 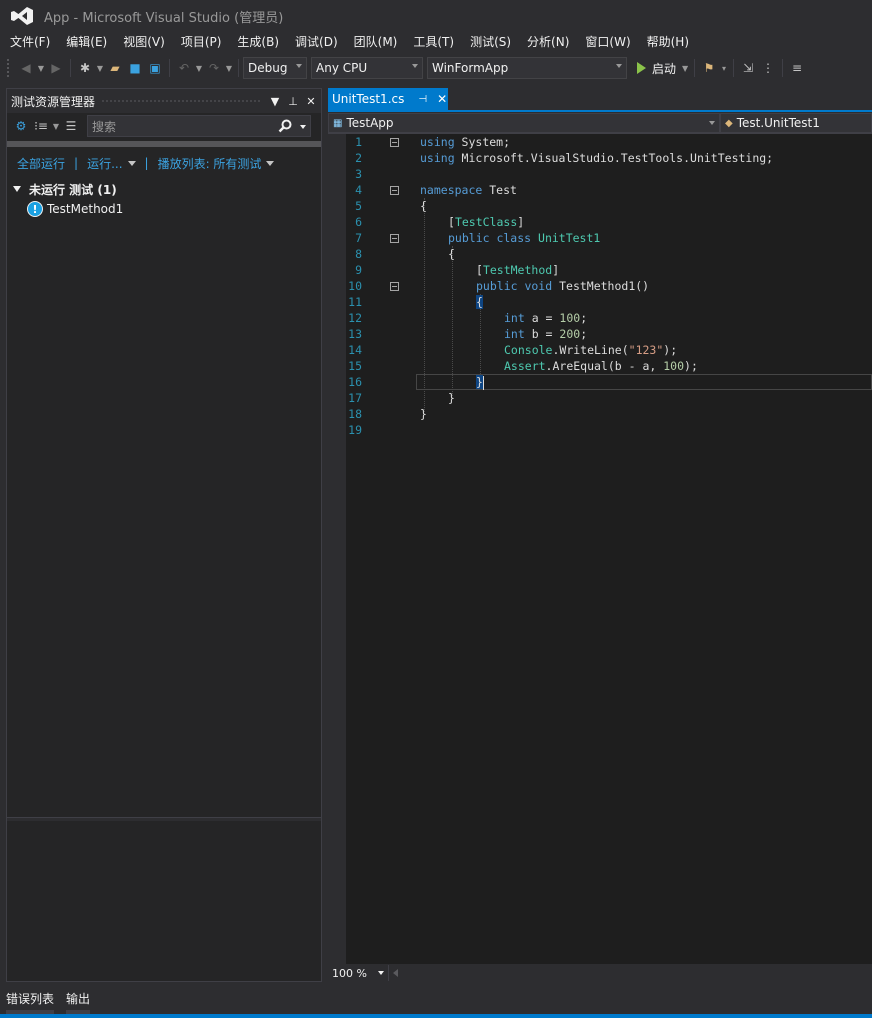 What do you see at coordinates (724, 68) in the screenshot?
I see `browser-link-dropdown-icon: ▾` at bounding box center [724, 68].